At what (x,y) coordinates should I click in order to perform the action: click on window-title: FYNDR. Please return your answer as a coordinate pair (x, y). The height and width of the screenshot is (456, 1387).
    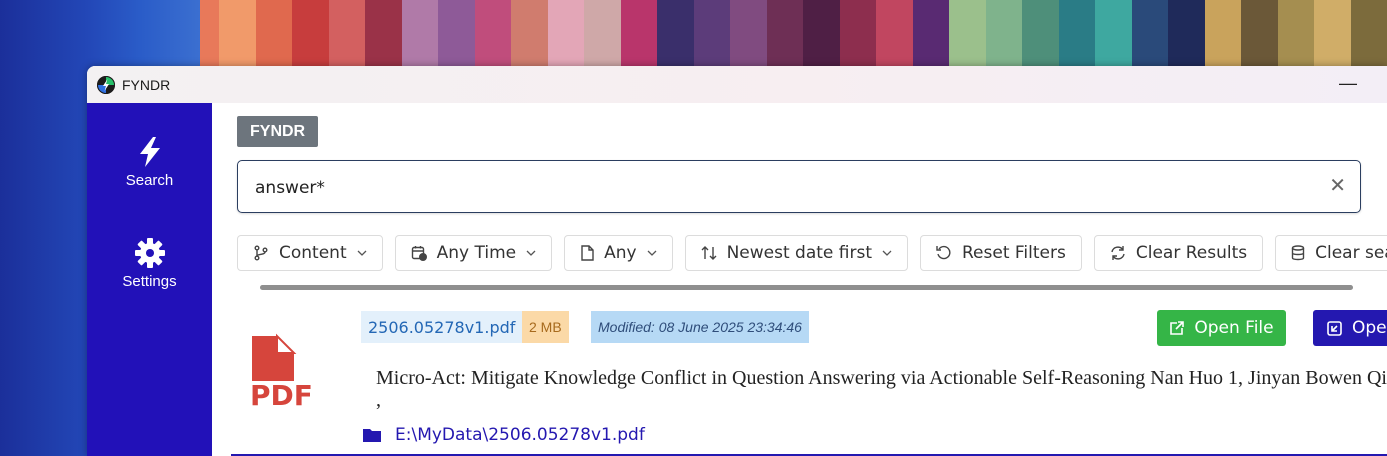
    Looking at the image, I should click on (146, 84).